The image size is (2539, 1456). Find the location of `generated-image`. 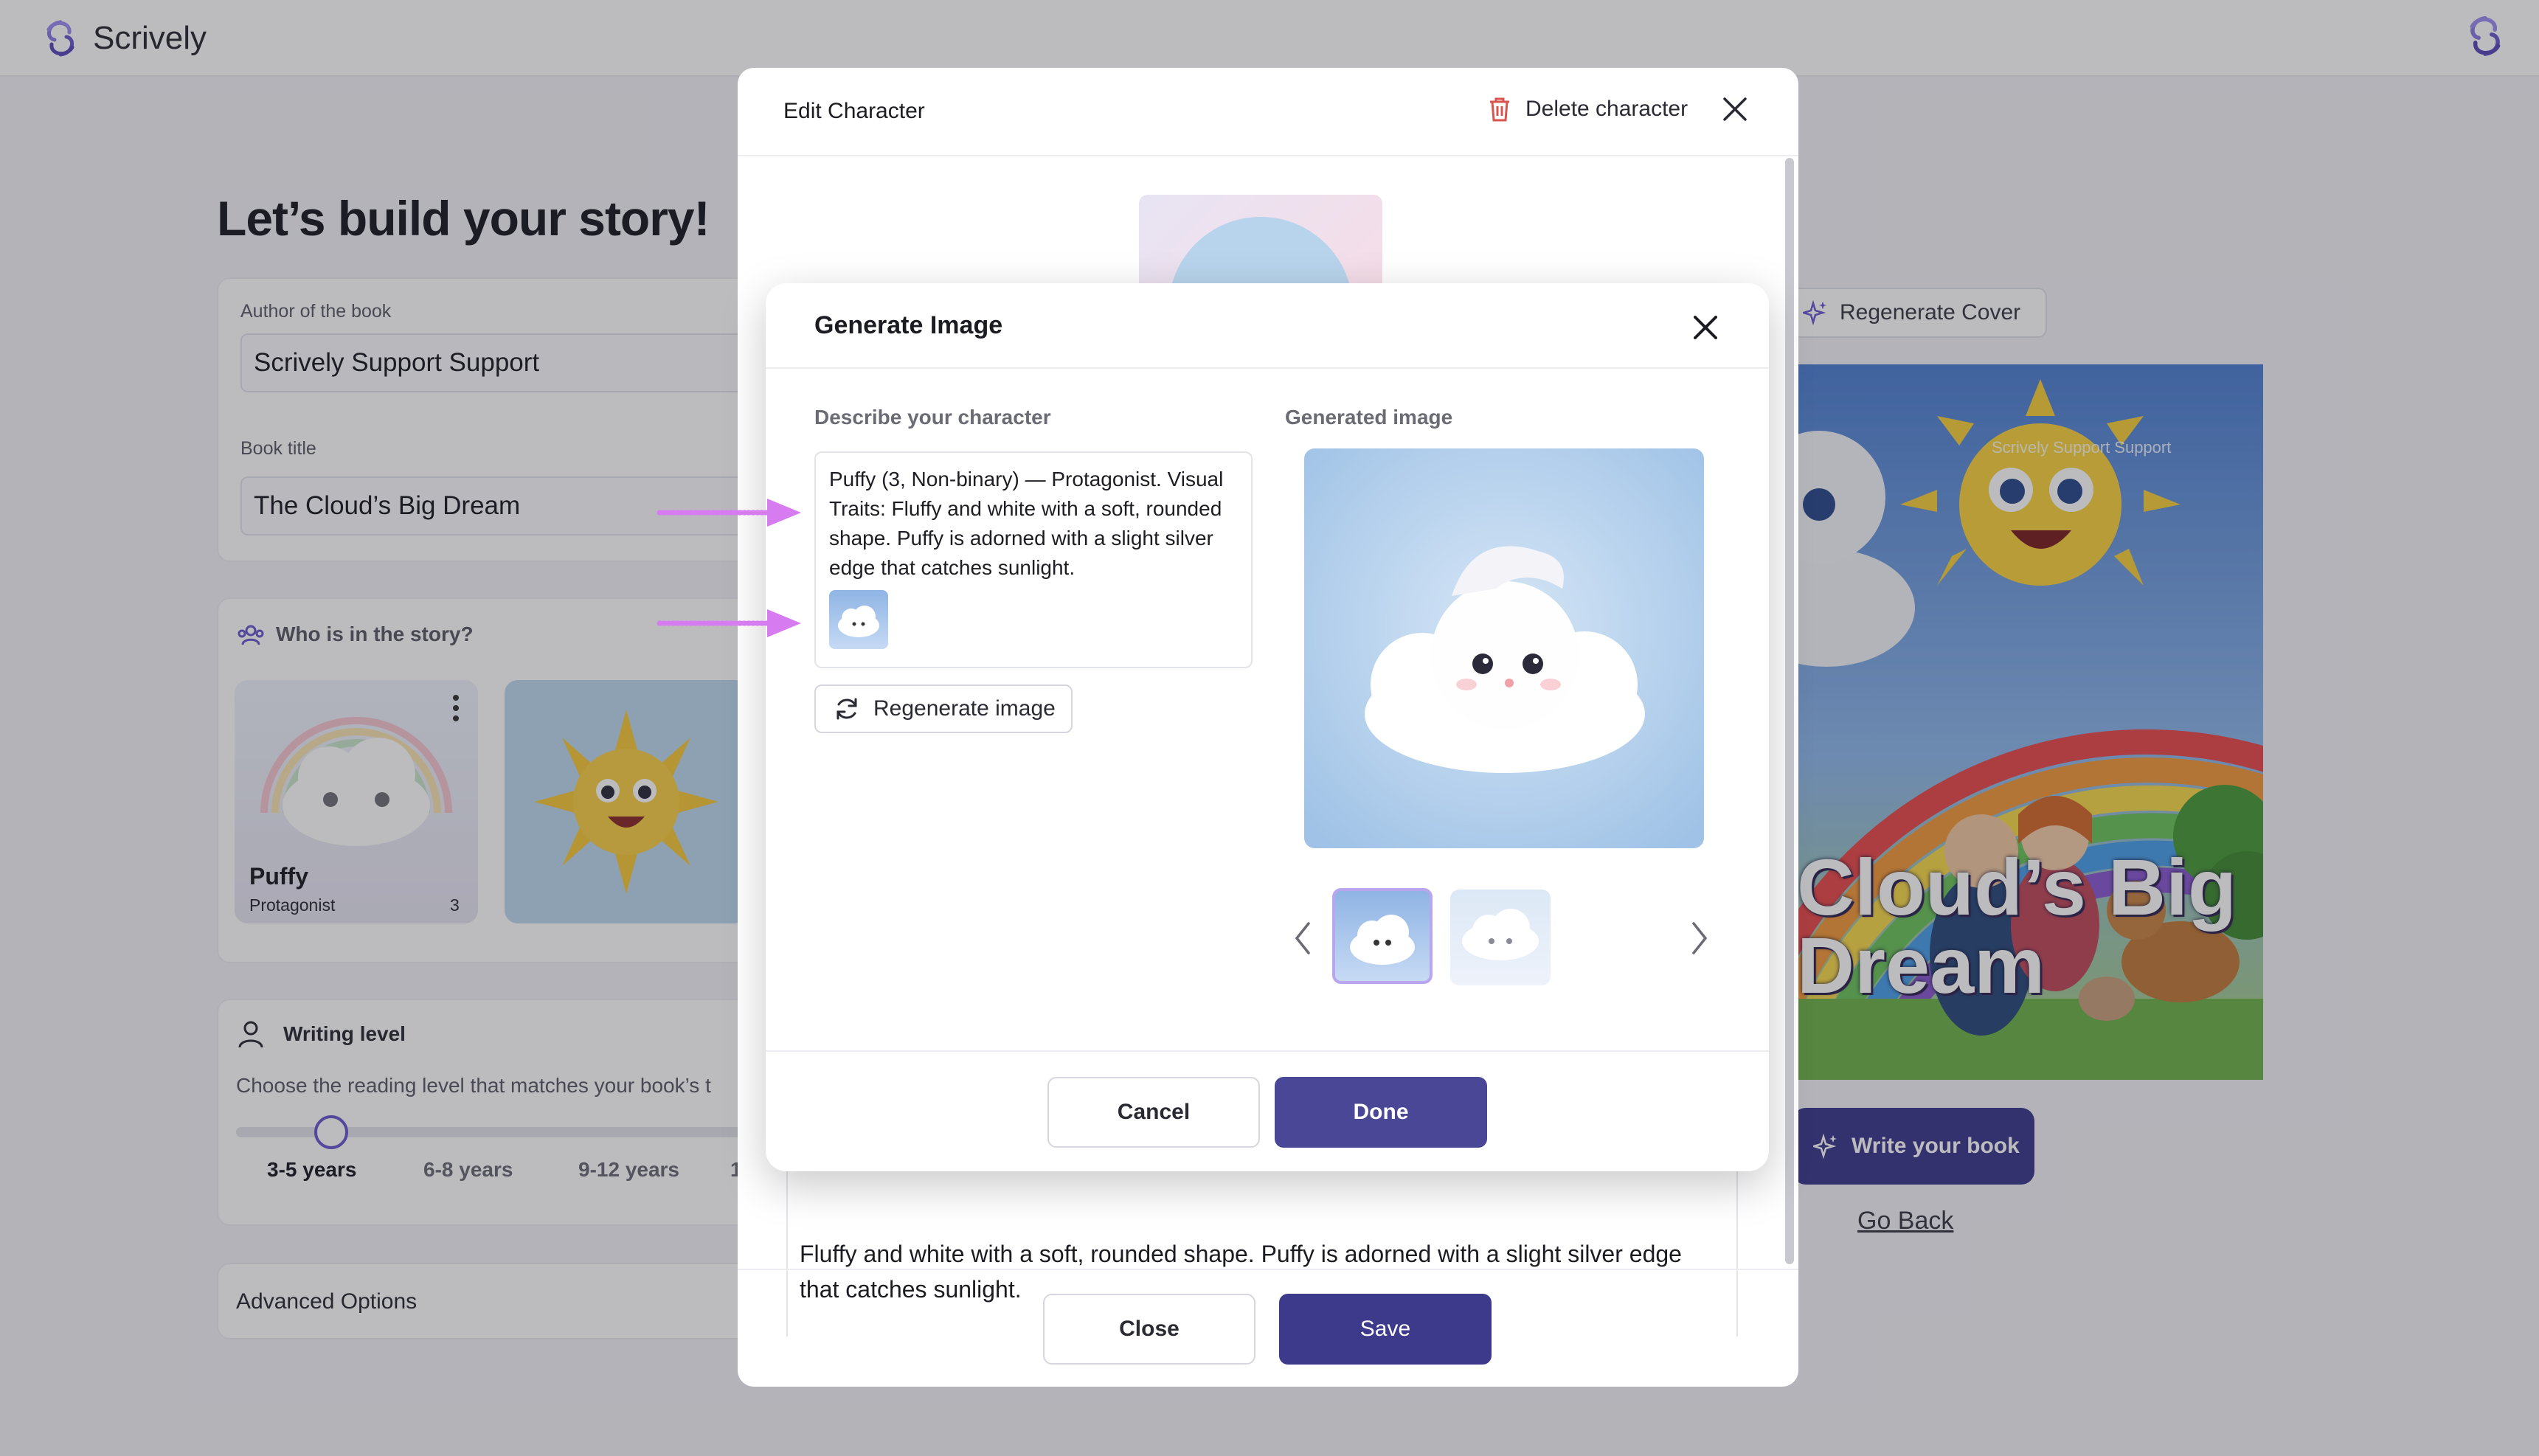

generated-image is located at coordinates (1504, 648).